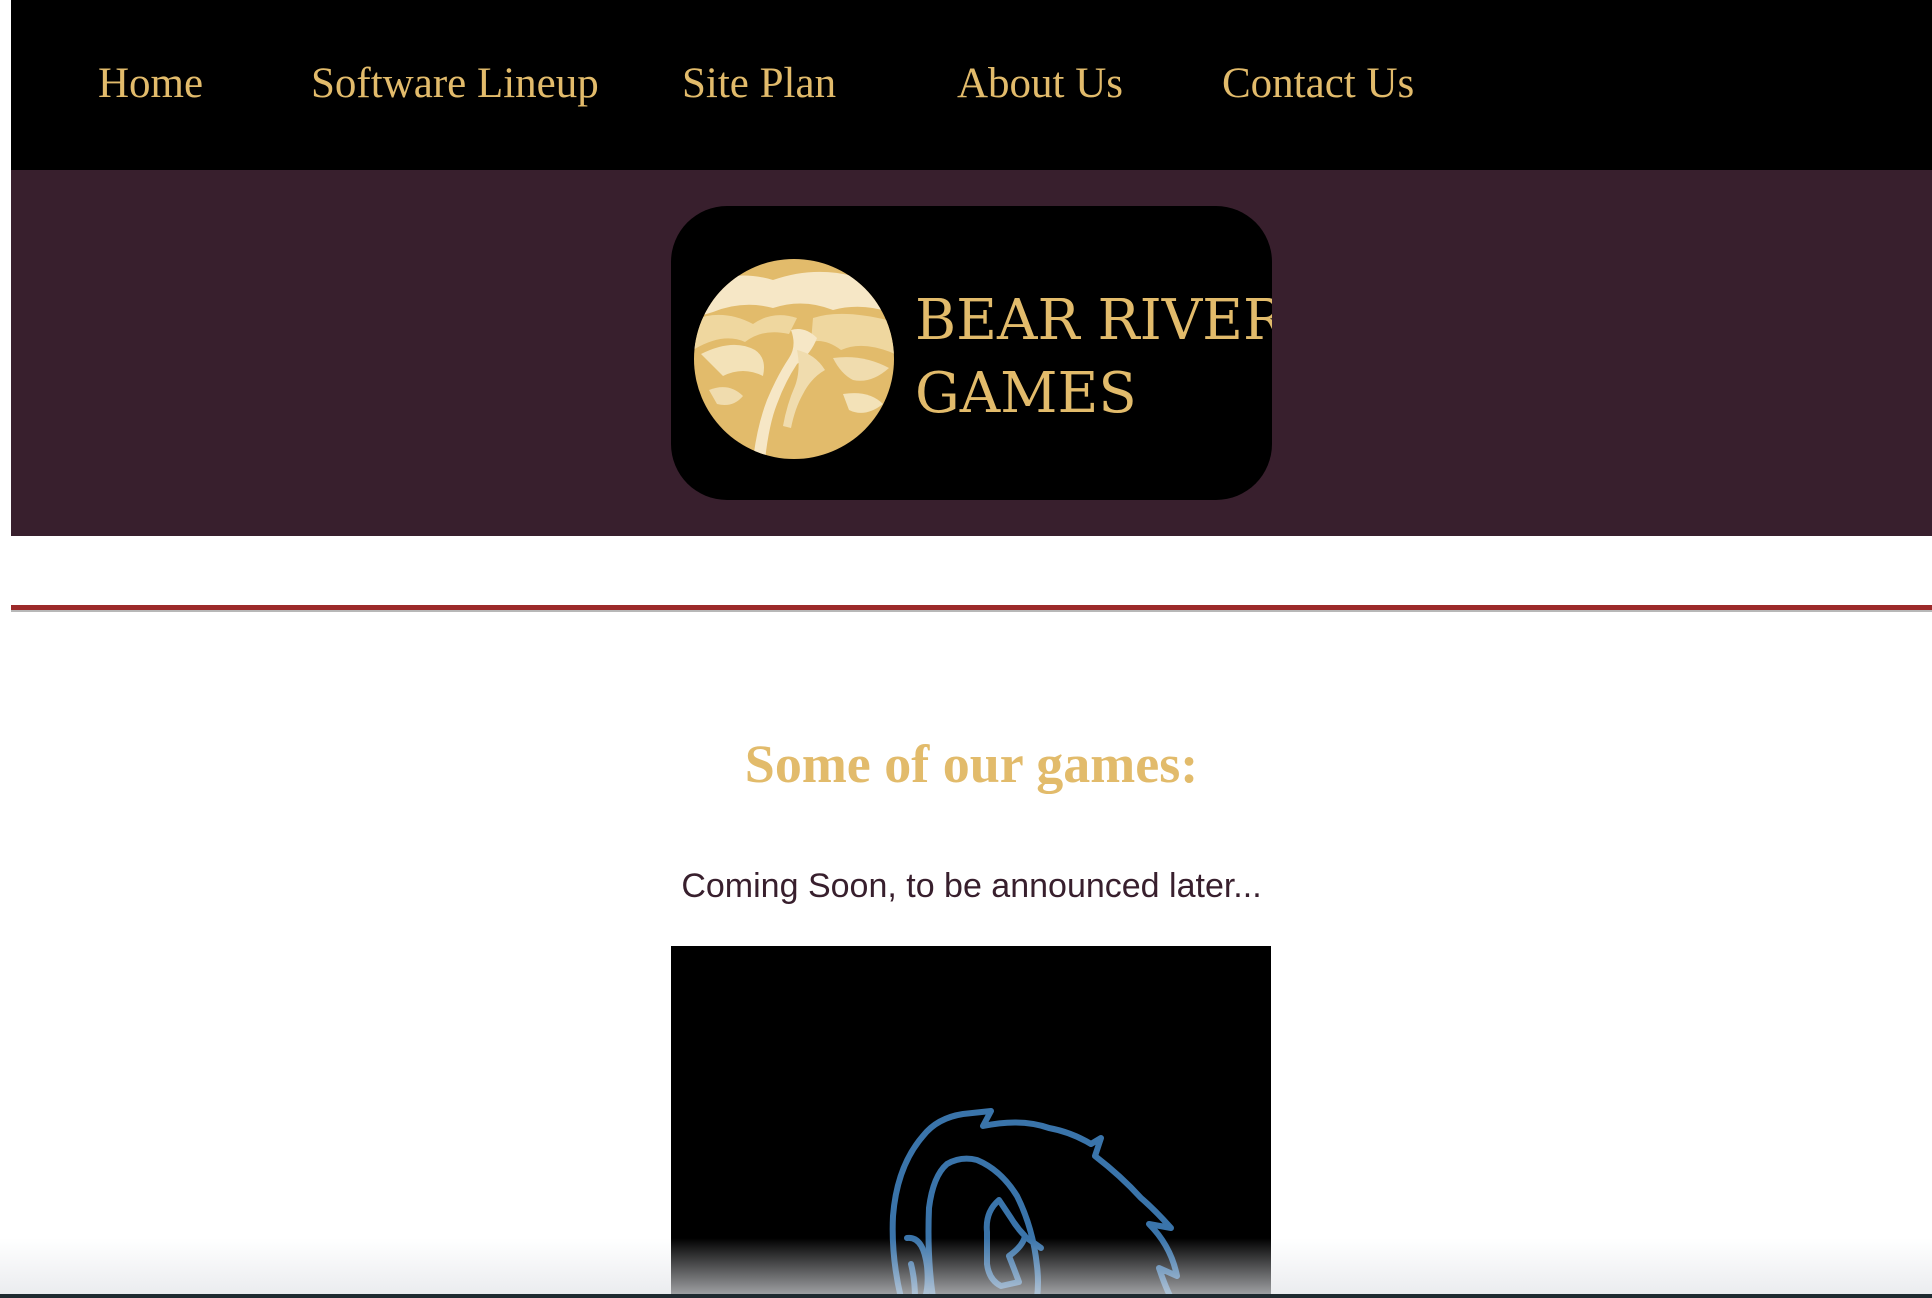 Image resolution: width=1932 pixels, height=1298 pixels. I want to click on viewport-bottom-edge, so click(966, 1296).